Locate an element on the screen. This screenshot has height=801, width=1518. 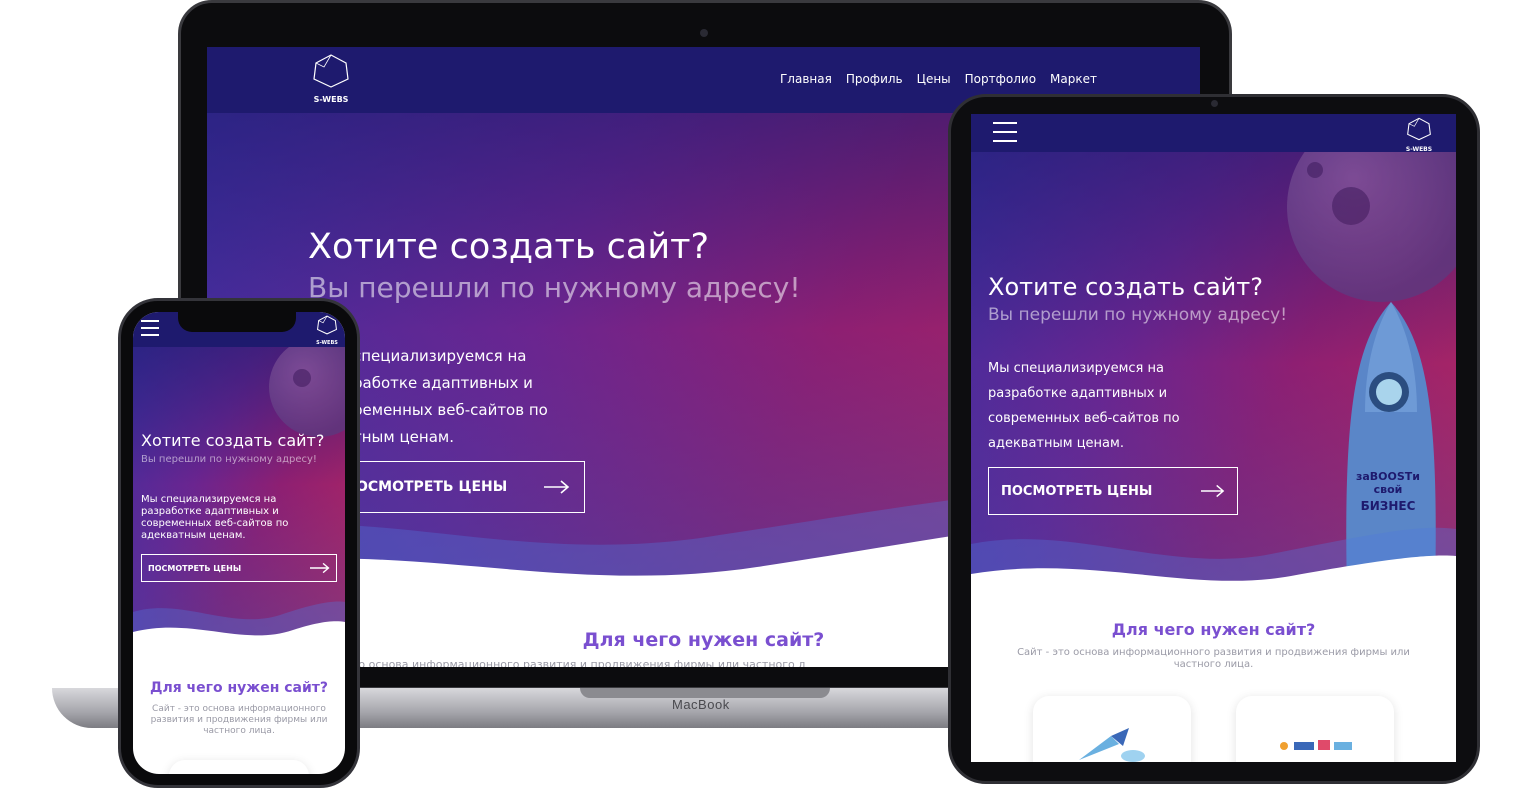
laptop-camera is located at coordinates (704, 33).